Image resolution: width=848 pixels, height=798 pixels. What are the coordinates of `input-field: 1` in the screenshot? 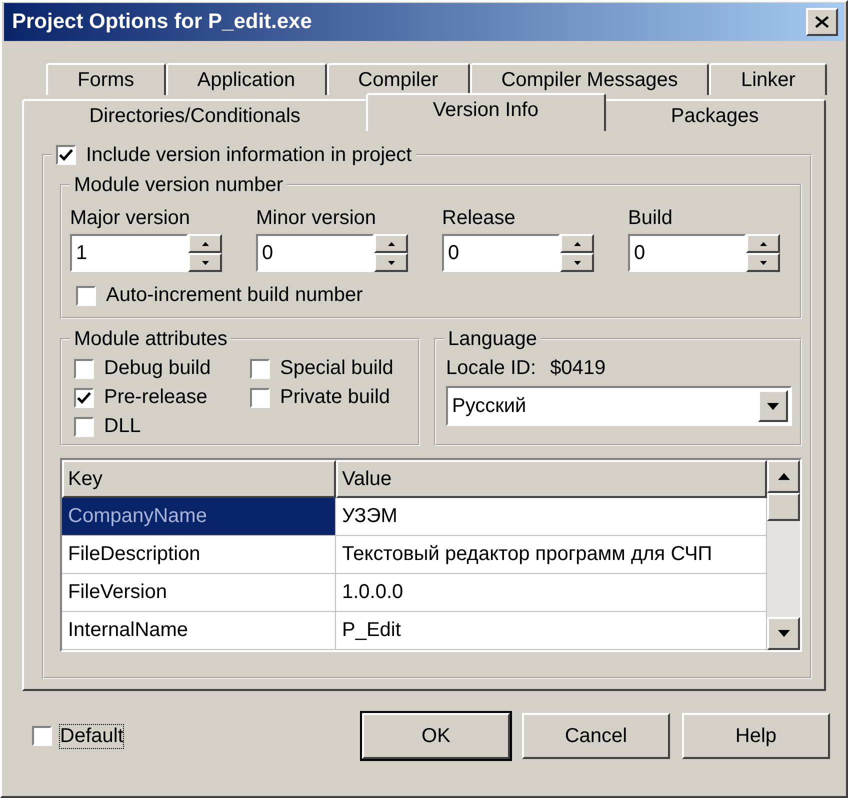 It's located at (129, 253).